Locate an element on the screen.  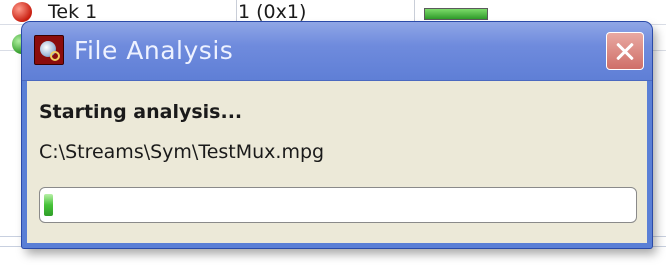
progress-fill is located at coordinates (48, 205).